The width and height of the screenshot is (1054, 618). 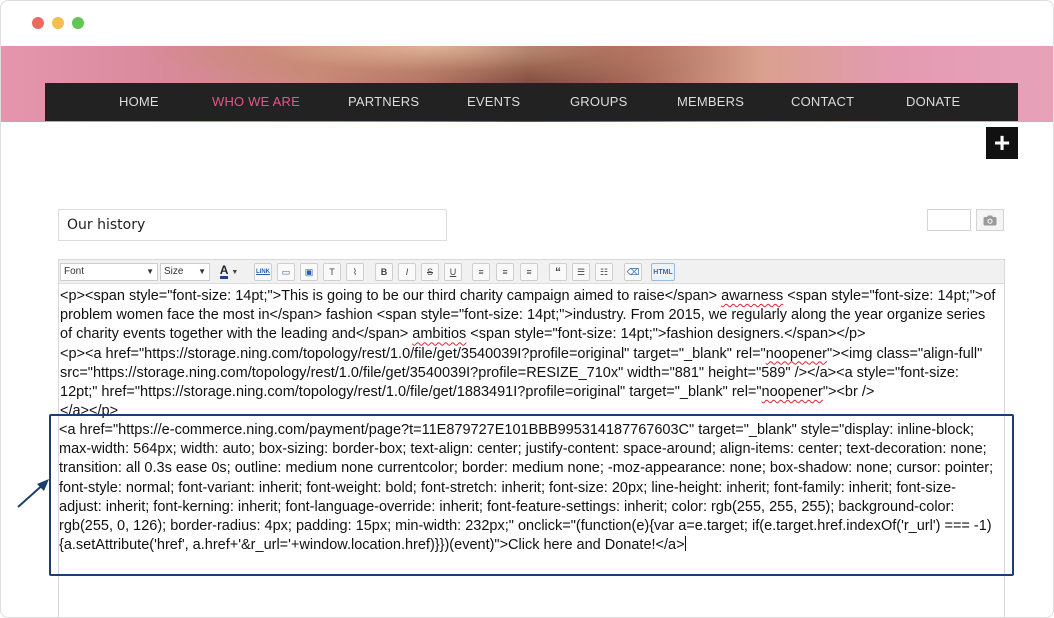 I want to click on insert-text-box-button: T, so click(x=332, y=272).